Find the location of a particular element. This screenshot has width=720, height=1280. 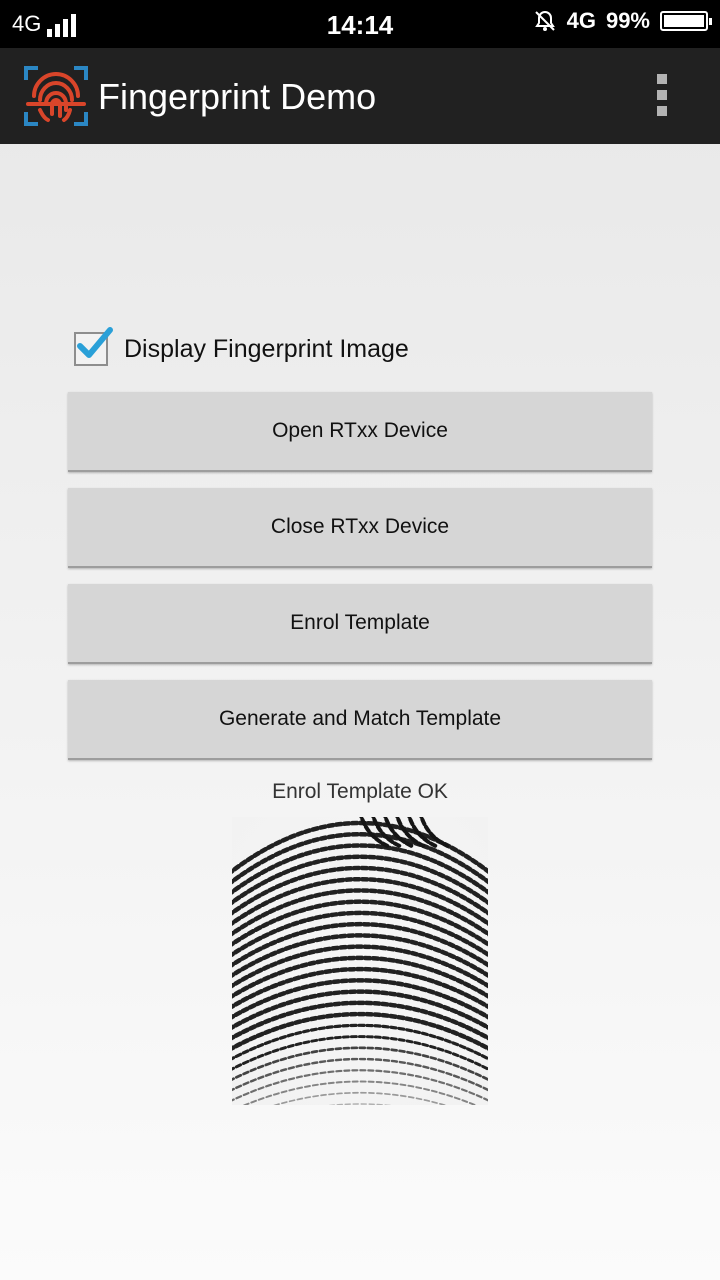

display-image-label: Display Fingerprint Image is located at coordinates (266, 348).